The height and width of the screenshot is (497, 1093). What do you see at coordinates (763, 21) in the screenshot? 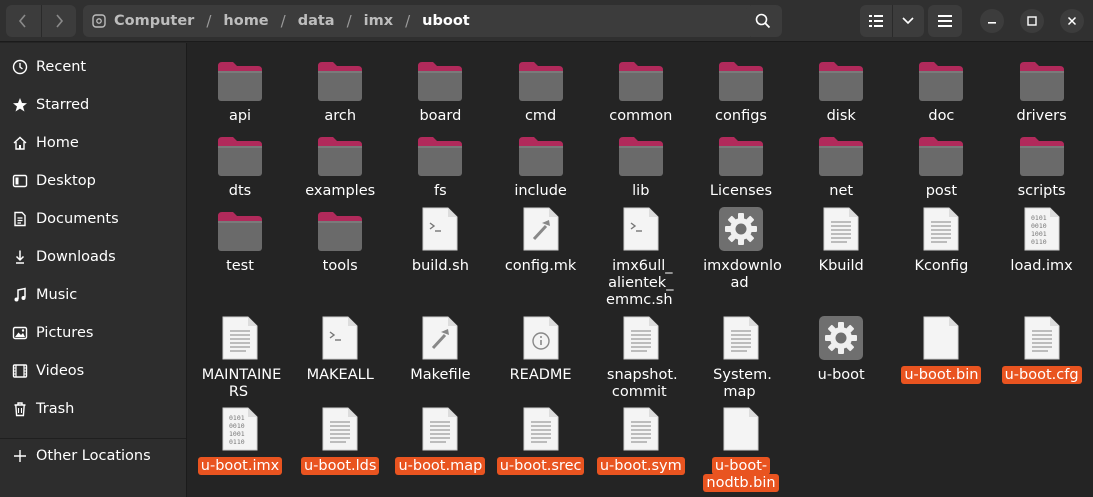
I see `search-button` at bounding box center [763, 21].